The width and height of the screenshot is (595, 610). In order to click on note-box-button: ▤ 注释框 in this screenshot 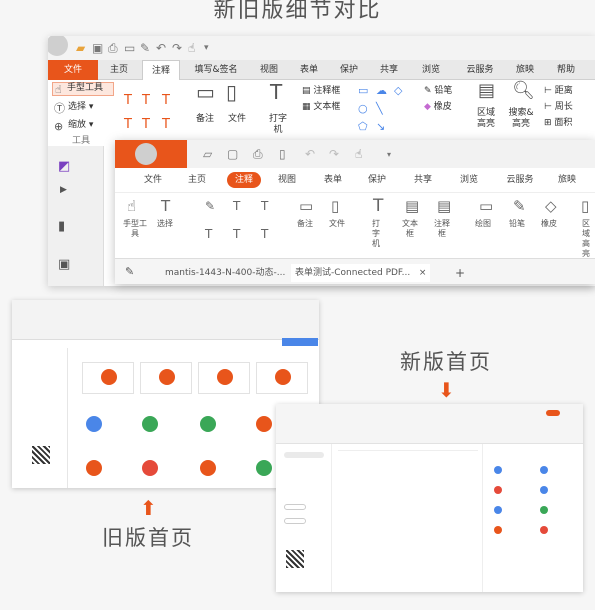, I will do `click(321, 91)`.